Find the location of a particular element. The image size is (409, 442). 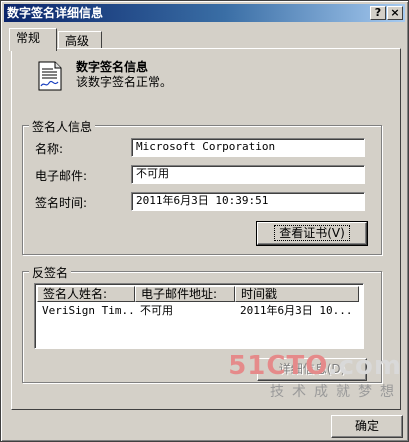

column-timestamp: 时间戳 is located at coordinates (297, 294).